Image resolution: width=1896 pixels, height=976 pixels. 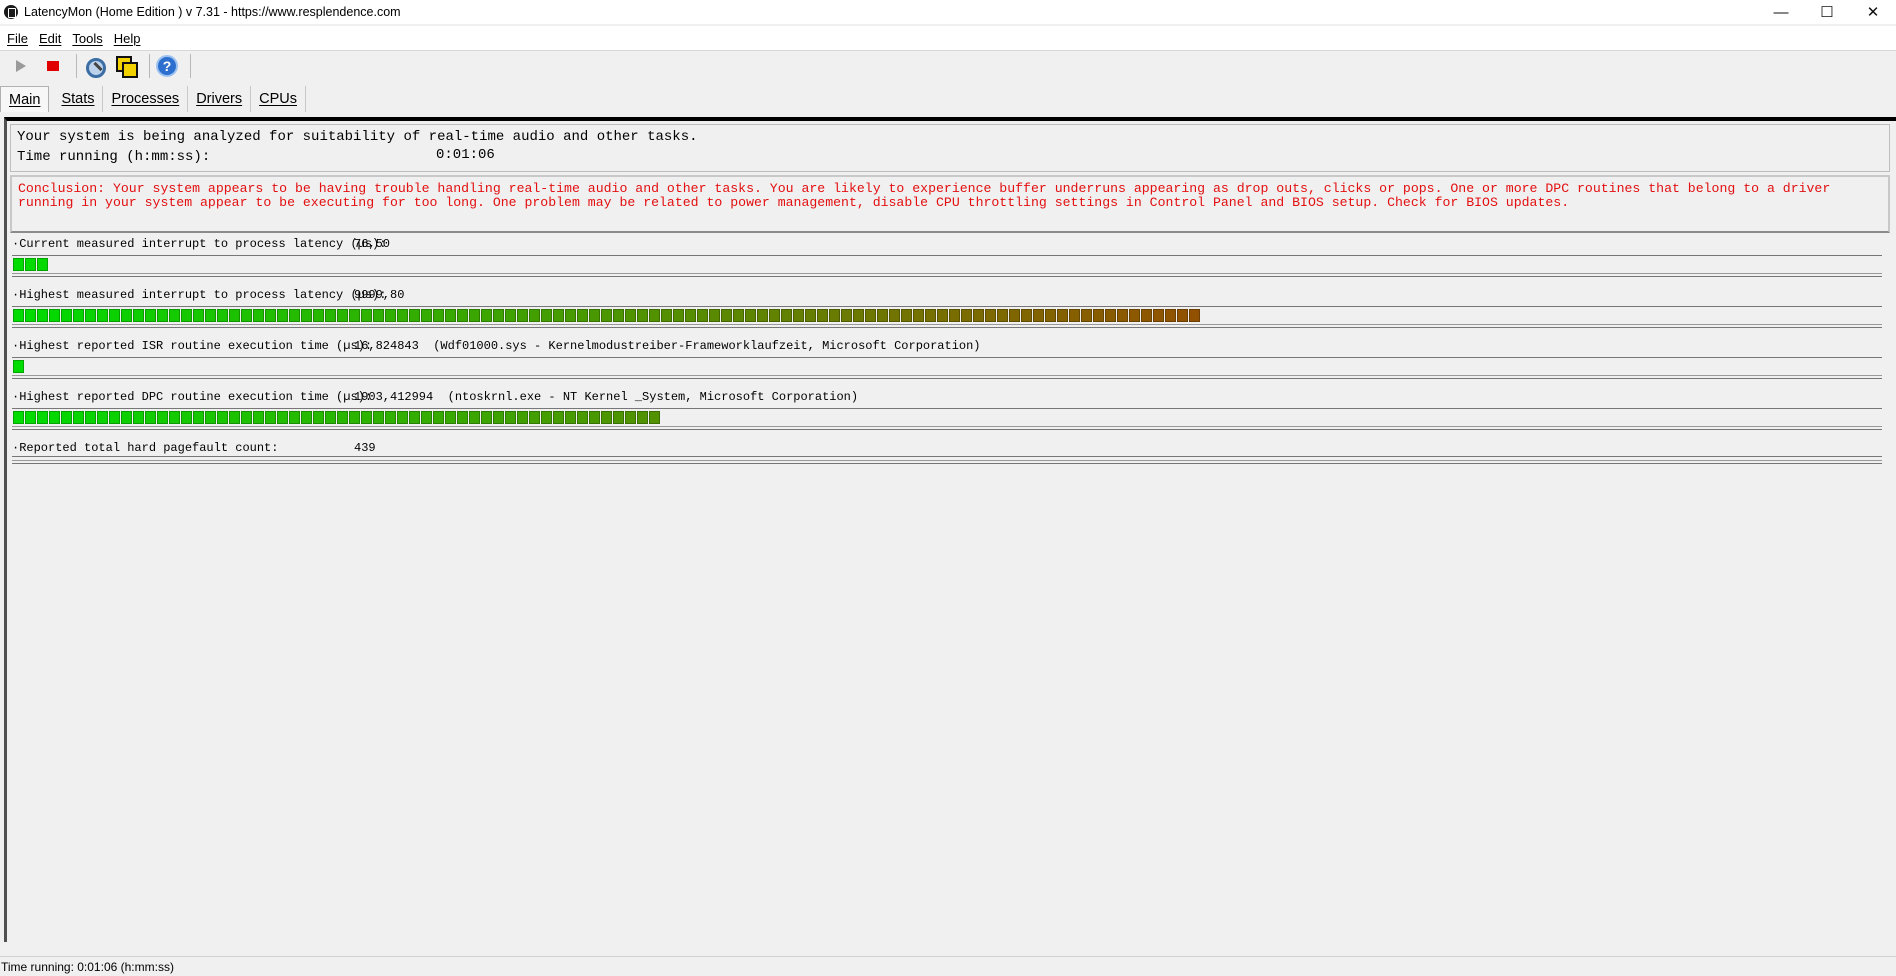 I want to click on play-icon, so click(x=21, y=65).